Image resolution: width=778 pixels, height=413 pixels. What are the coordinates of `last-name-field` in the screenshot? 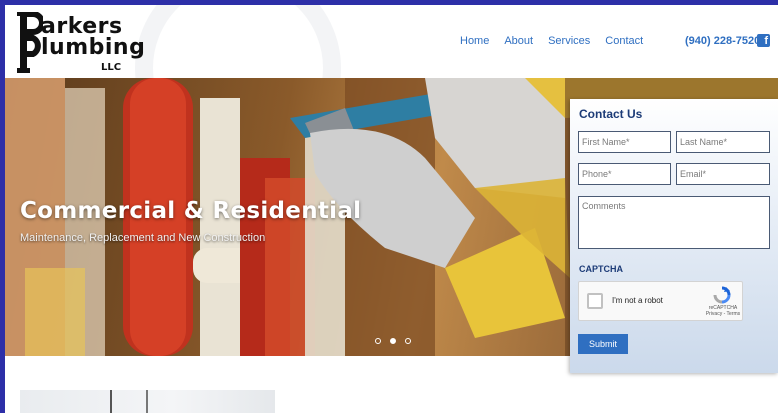 It's located at (723, 142).